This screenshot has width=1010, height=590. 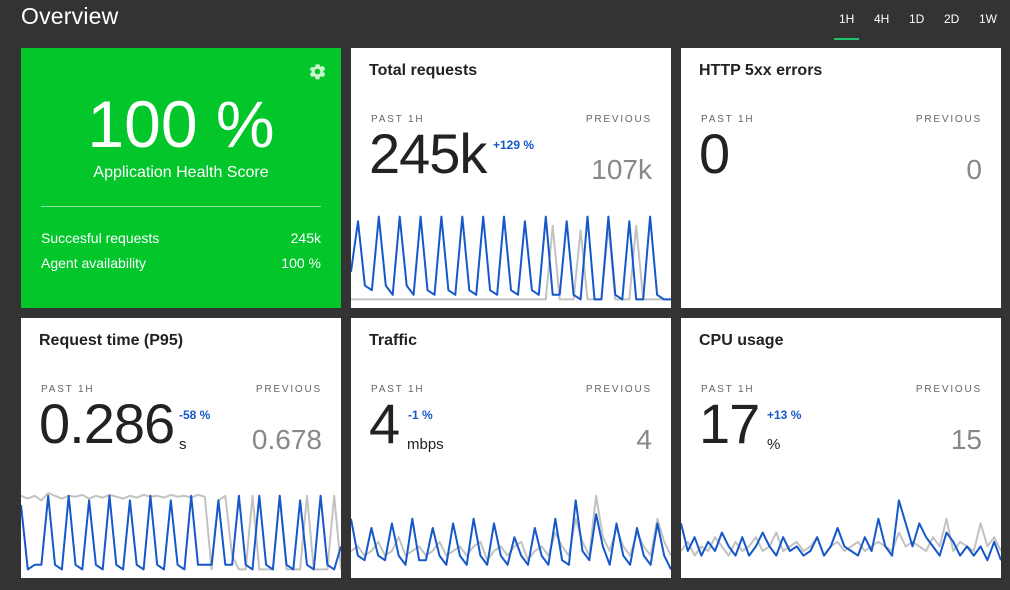 I want to click on traffic-card: Traffic PAST 1H PREVIOUS 4 -1 % mbps 4, so click(x=511, y=448).